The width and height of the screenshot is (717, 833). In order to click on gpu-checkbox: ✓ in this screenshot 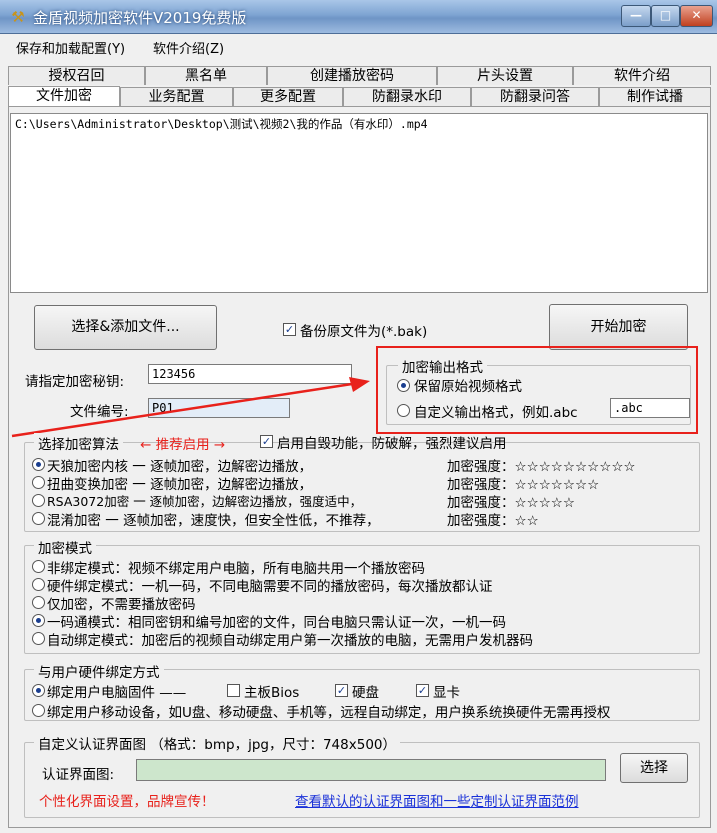, I will do `click(422, 690)`.